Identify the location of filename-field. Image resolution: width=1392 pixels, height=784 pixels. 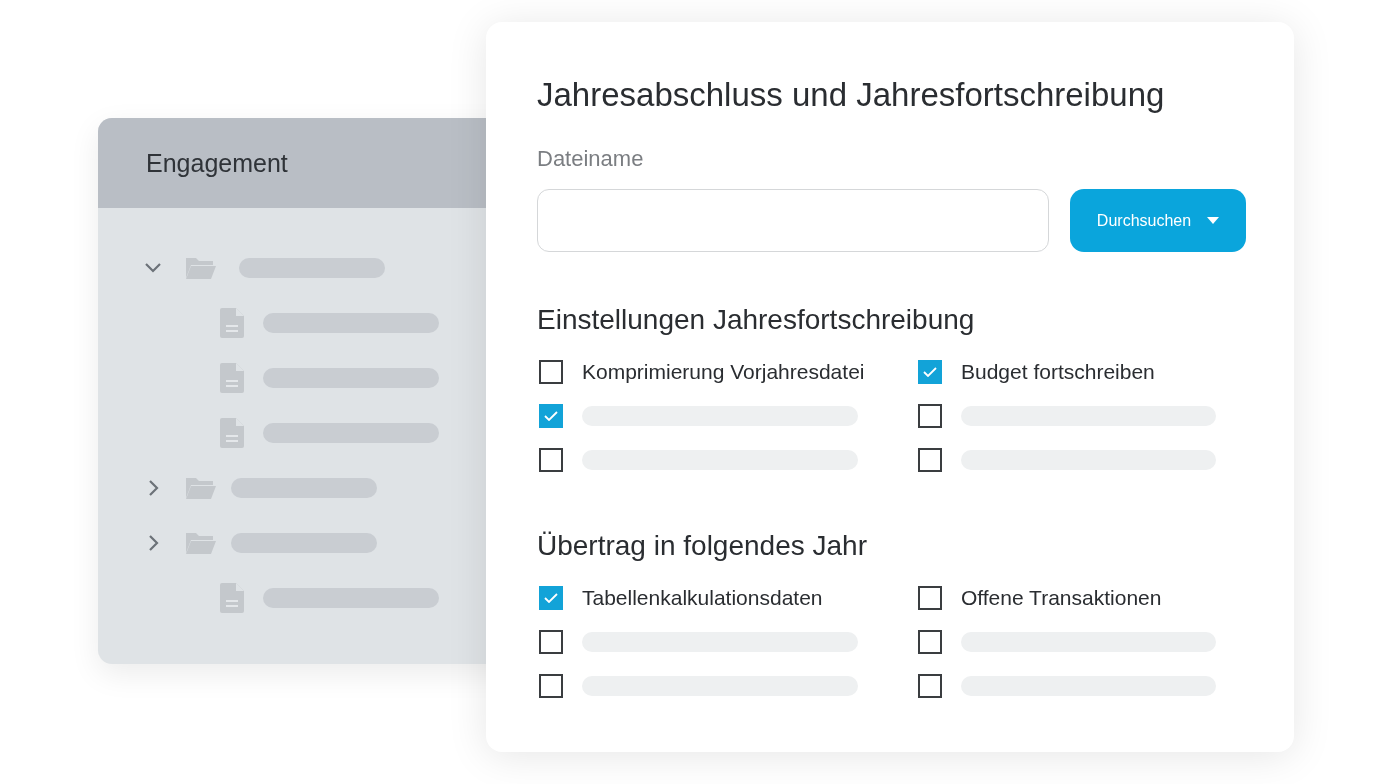
(793, 220).